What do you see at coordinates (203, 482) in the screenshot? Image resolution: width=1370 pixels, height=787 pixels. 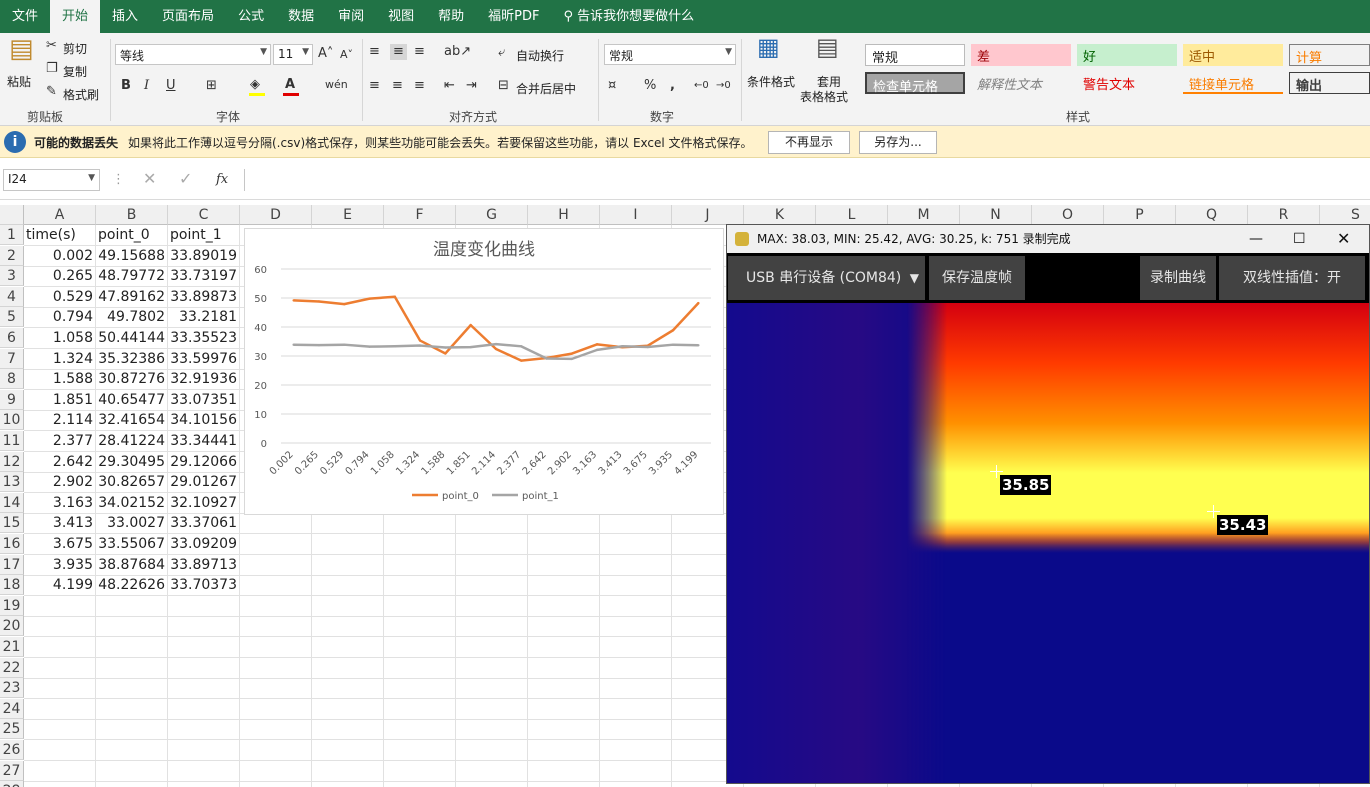 I see `data-cell: 29.01267` at bounding box center [203, 482].